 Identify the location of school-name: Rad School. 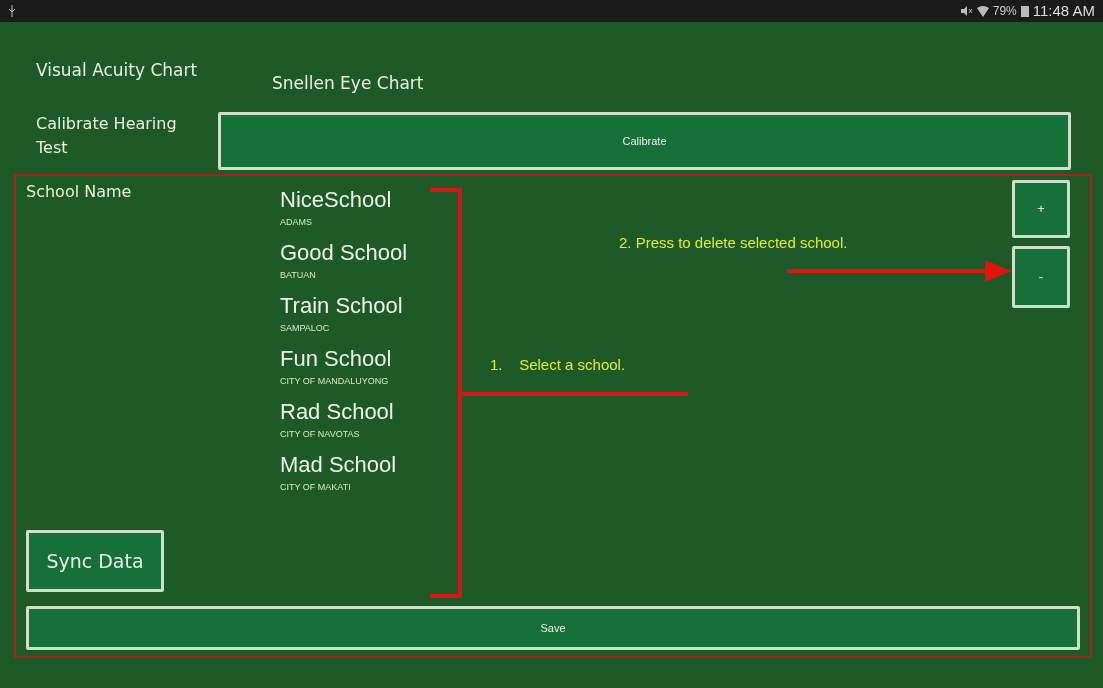
(337, 412).